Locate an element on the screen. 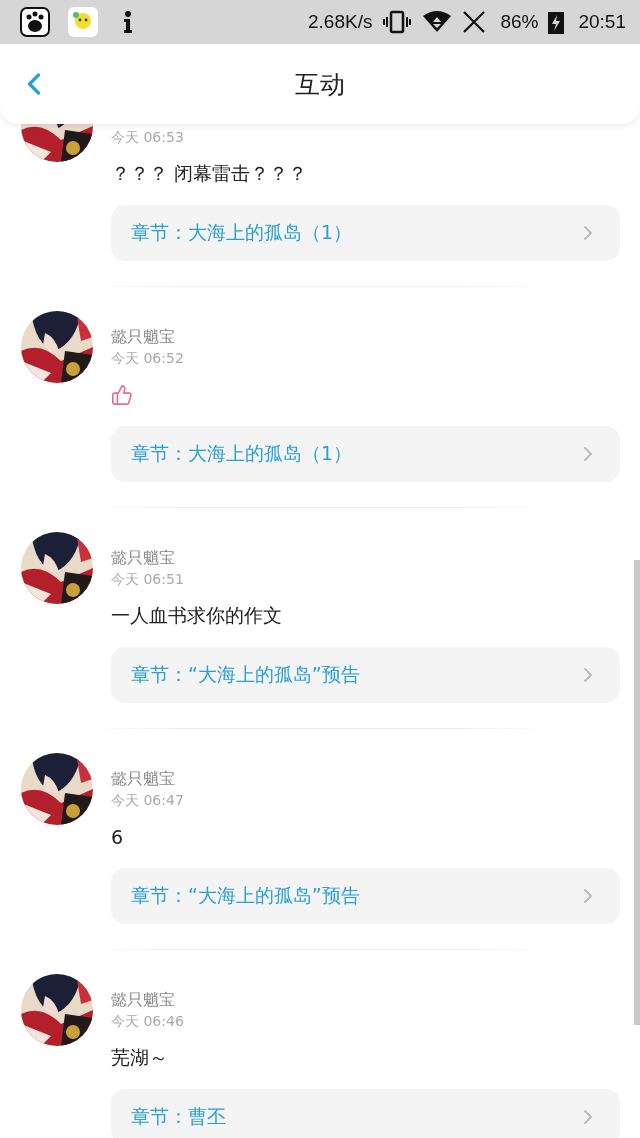 This screenshot has width=640, height=1138. comment-time: 今天 06:52 is located at coordinates (147, 358).